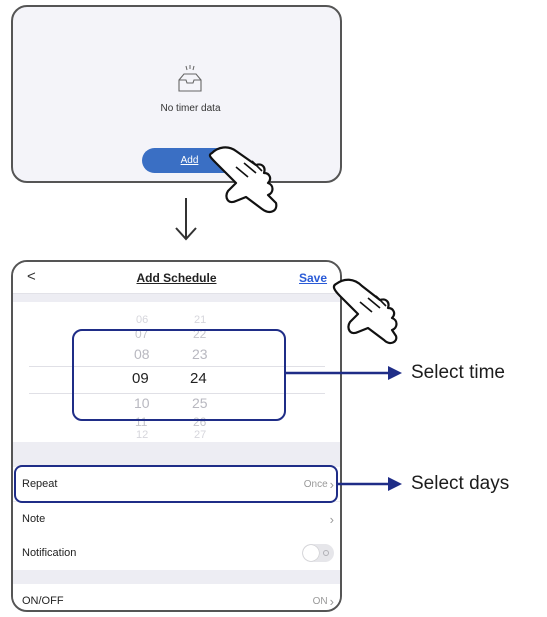  Describe the element at coordinates (370, 484) in the screenshot. I see `callout-arrow-days` at that location.